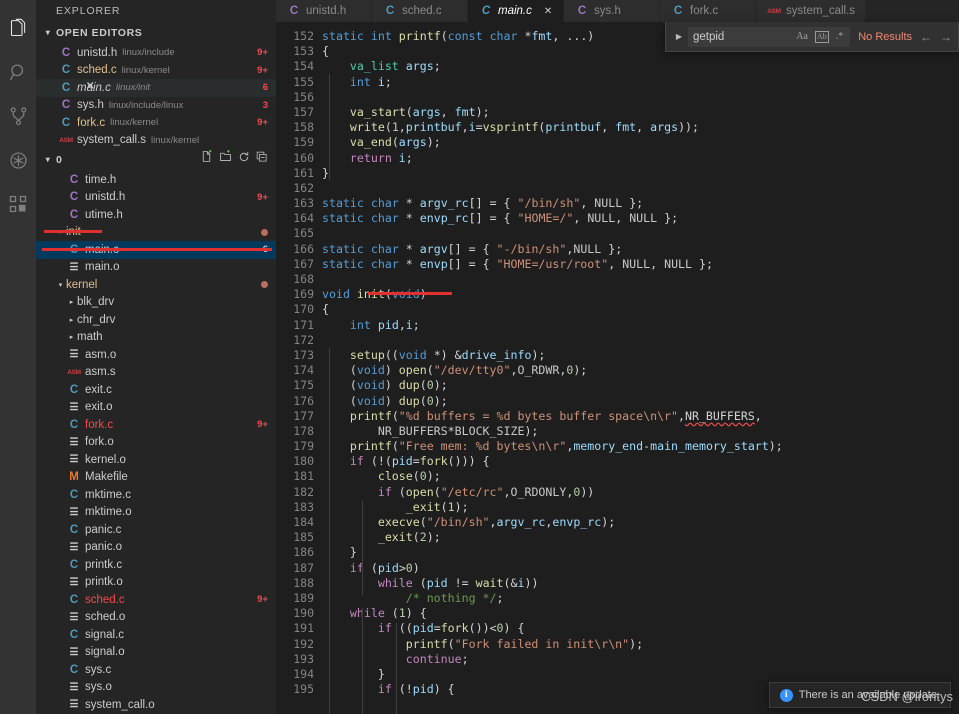  I want to click on whole-word-icon: Ab, so click(821, 36).